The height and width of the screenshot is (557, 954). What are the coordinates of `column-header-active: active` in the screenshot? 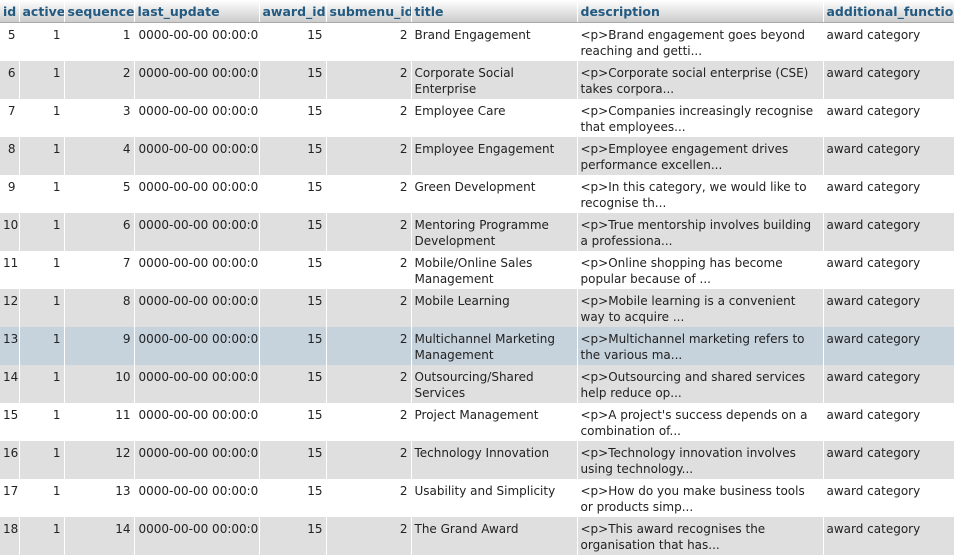 It's located at (42, 11).